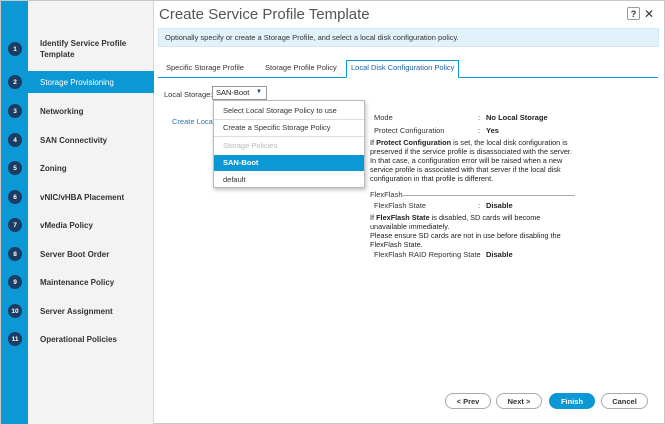 Image resolution: width=665 pixels, height=424 pixels. Describe the element at coordinates (572, 401) in the screenshot. I see `finish-button: Finish` at that location.